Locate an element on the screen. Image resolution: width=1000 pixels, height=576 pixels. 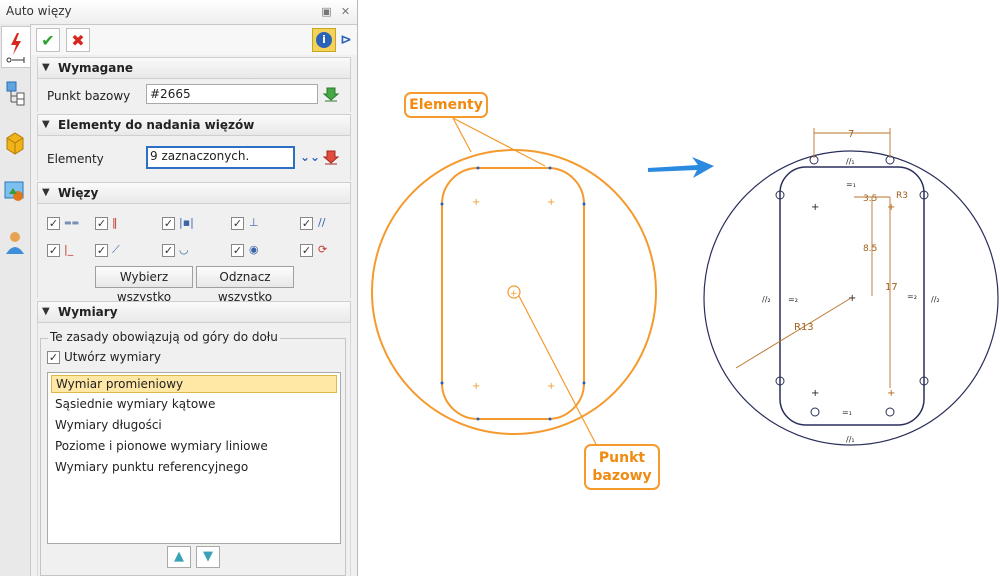
tab-structure is located at coordinates (15, 94).